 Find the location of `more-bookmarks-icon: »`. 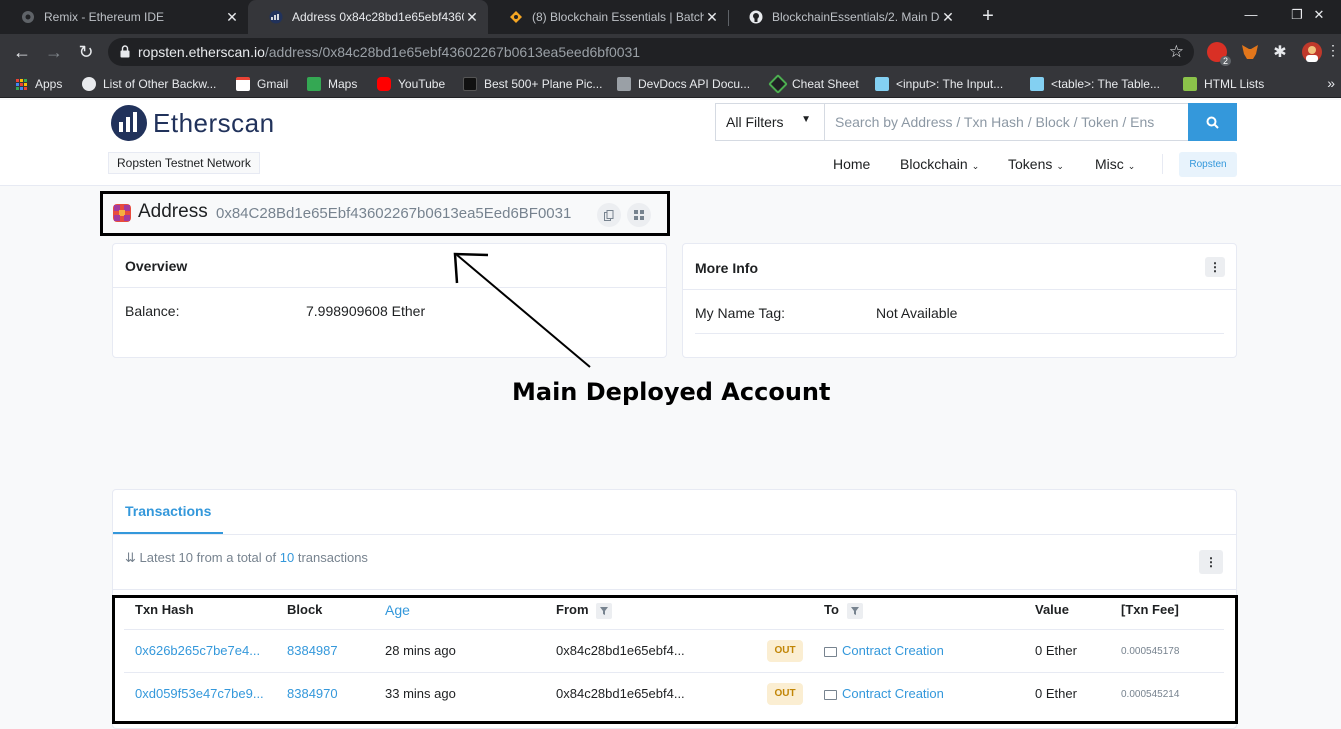

more-bookmarks-icon: » is located at coordinates (1331, 83).